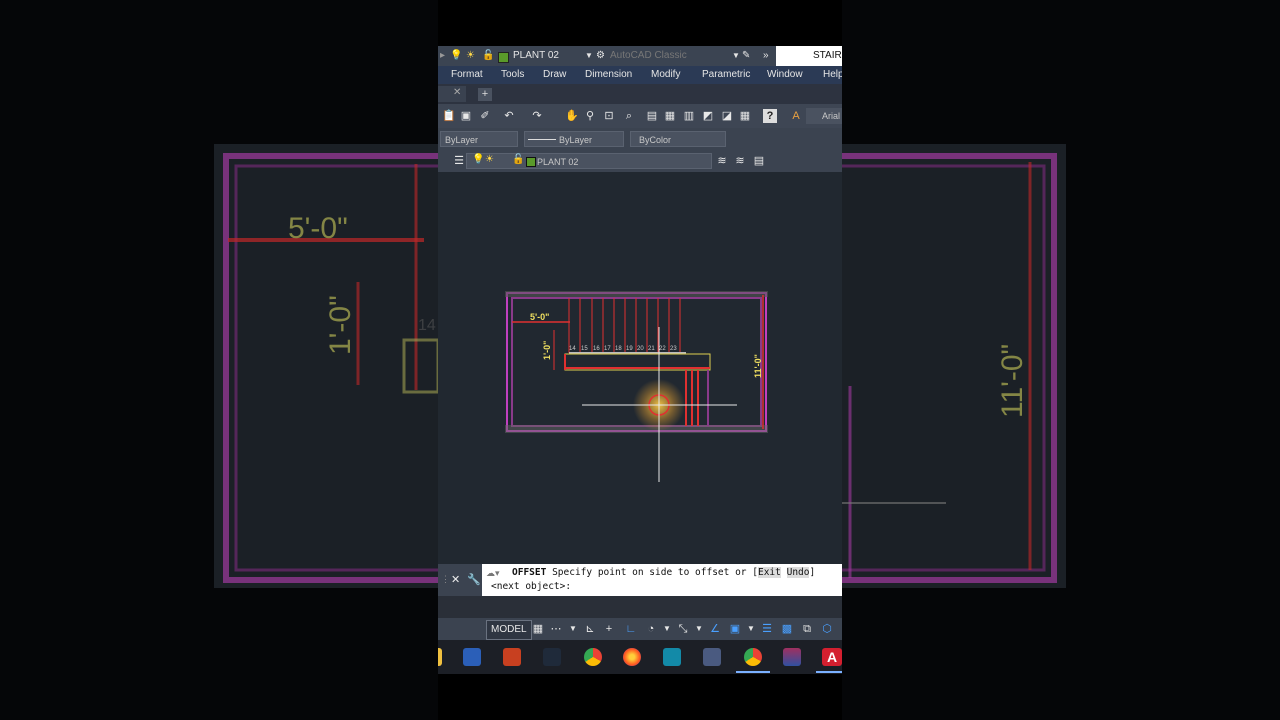  What do you see at coordinates (589, 56) in the screenshot?
I see `layer-dropdown-arrow-icon: ▼` at bounding box center [589, 56].